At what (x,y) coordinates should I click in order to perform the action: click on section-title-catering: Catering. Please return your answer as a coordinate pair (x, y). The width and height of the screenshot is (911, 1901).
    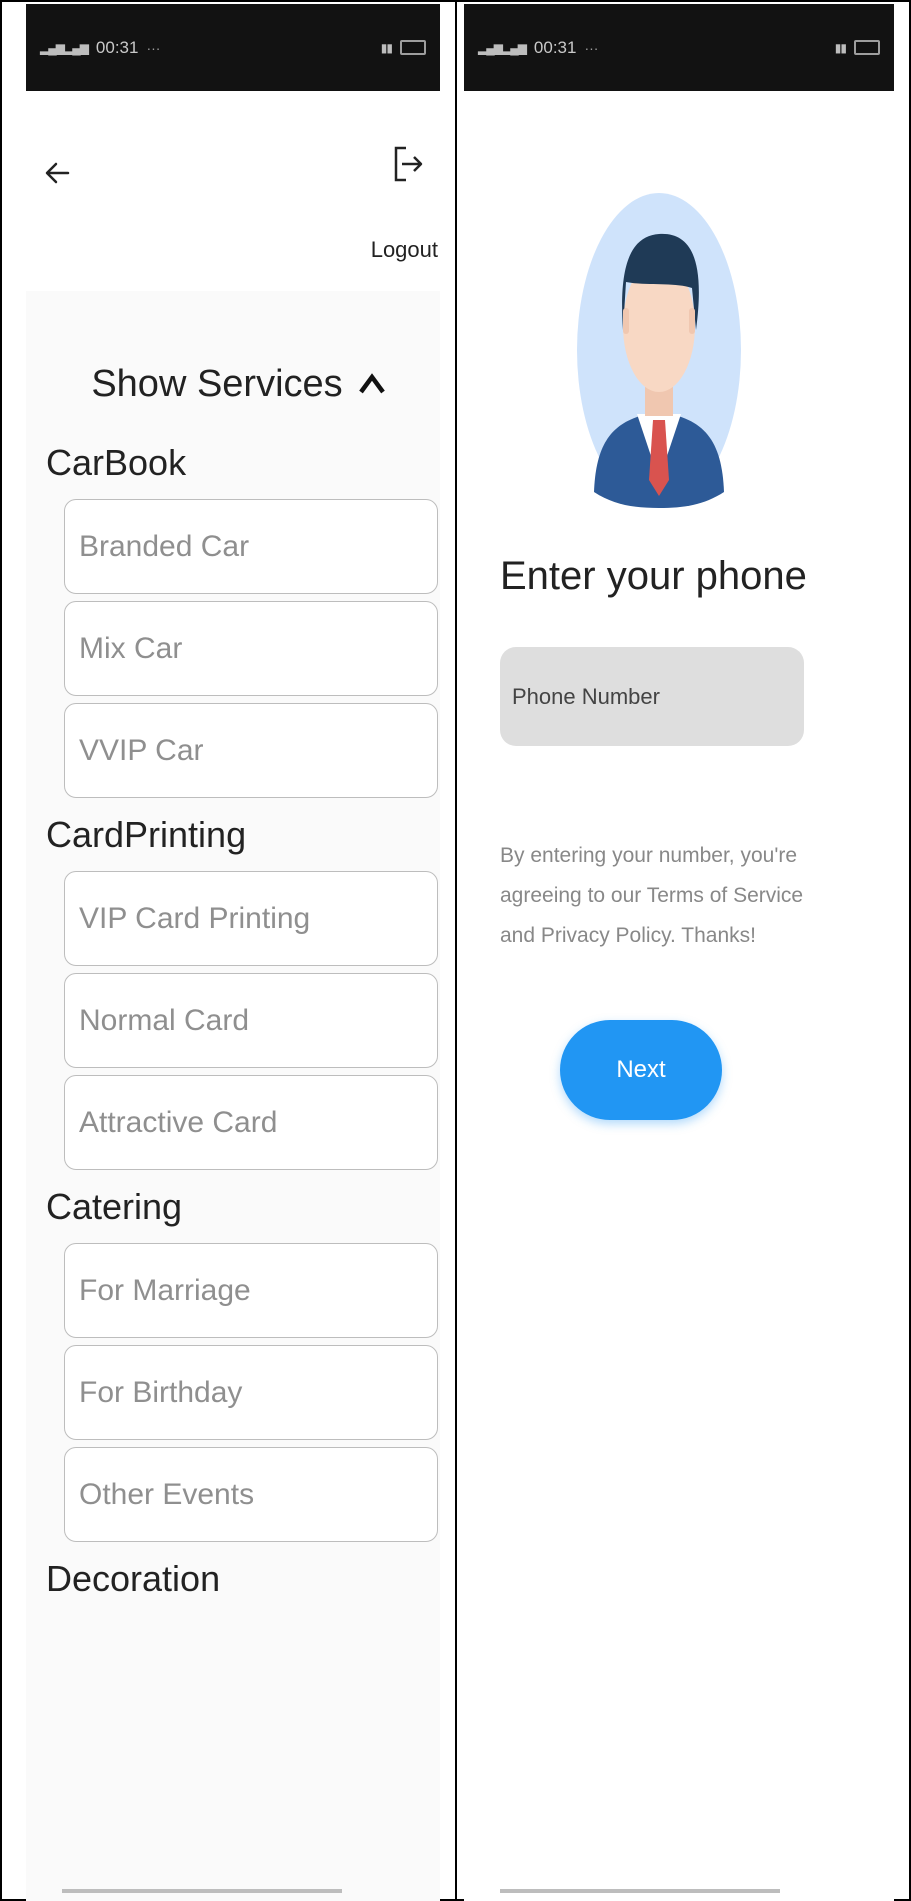
    Looking at the image, I should click on (114, 1206).